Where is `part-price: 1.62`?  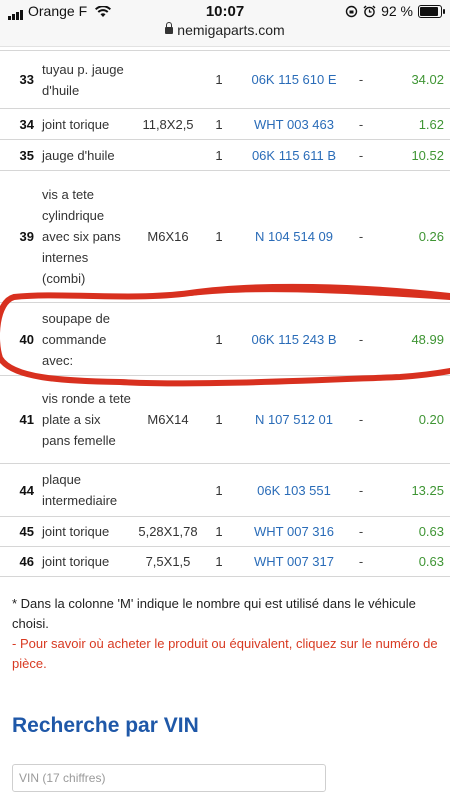 part-price: 1.62 is located at coordinates (409, 124).